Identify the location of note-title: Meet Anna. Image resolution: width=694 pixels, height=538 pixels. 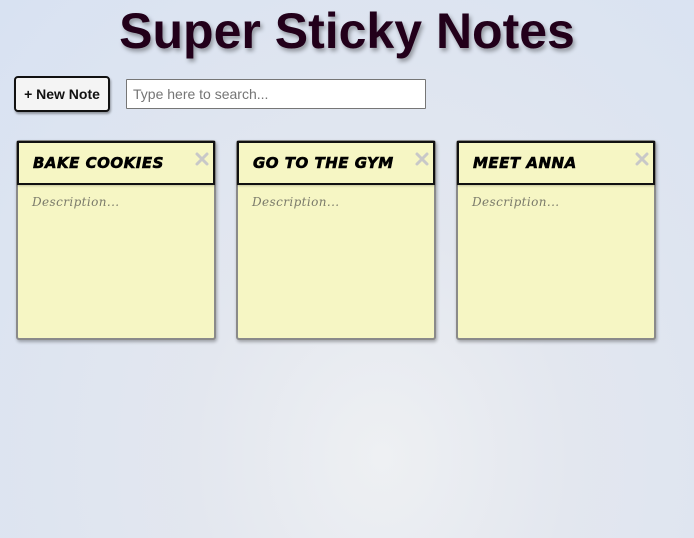
(525, 163).